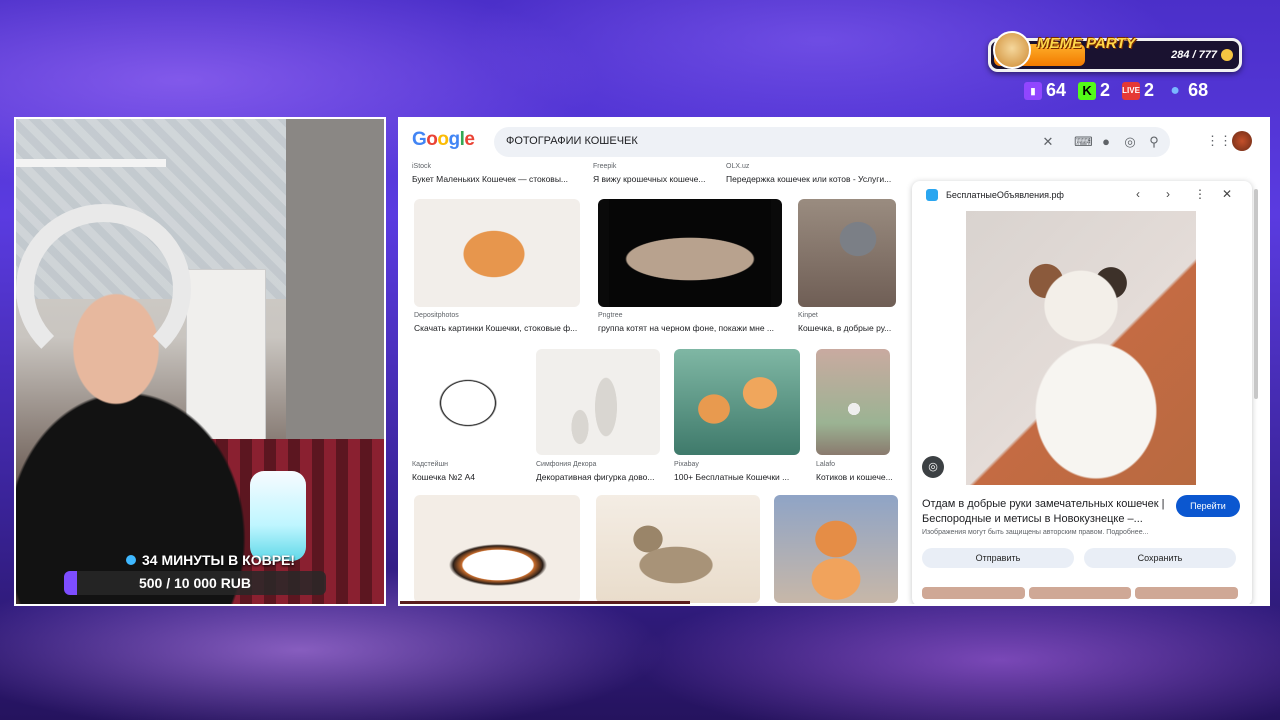 The width and height of the screenshot is (1280, 720). Describe the element at coordinates (1005, 195) in the screenshot. I see `preview-site-name: БесплатныеОбъявления.рф` at that location.